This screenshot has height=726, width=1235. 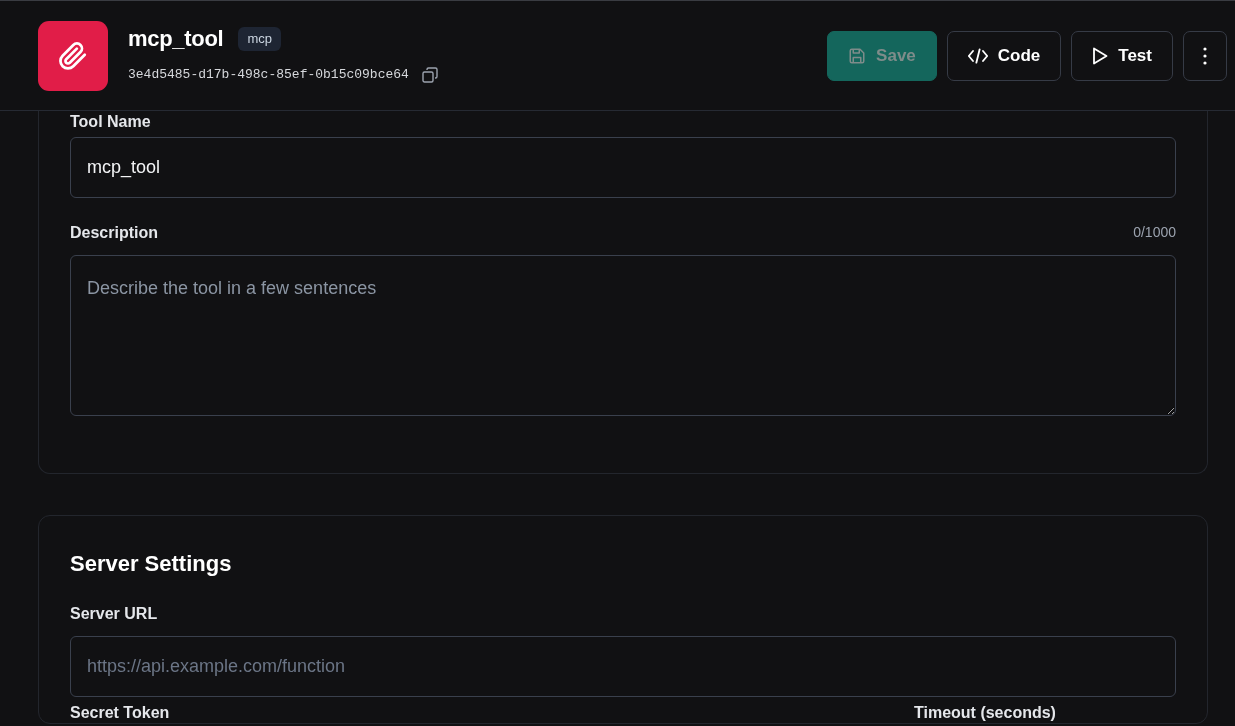 What do you see at coordinates (114, 232) in the screenshot?
I see `field-label: Description` at bounding box center [114, 232].